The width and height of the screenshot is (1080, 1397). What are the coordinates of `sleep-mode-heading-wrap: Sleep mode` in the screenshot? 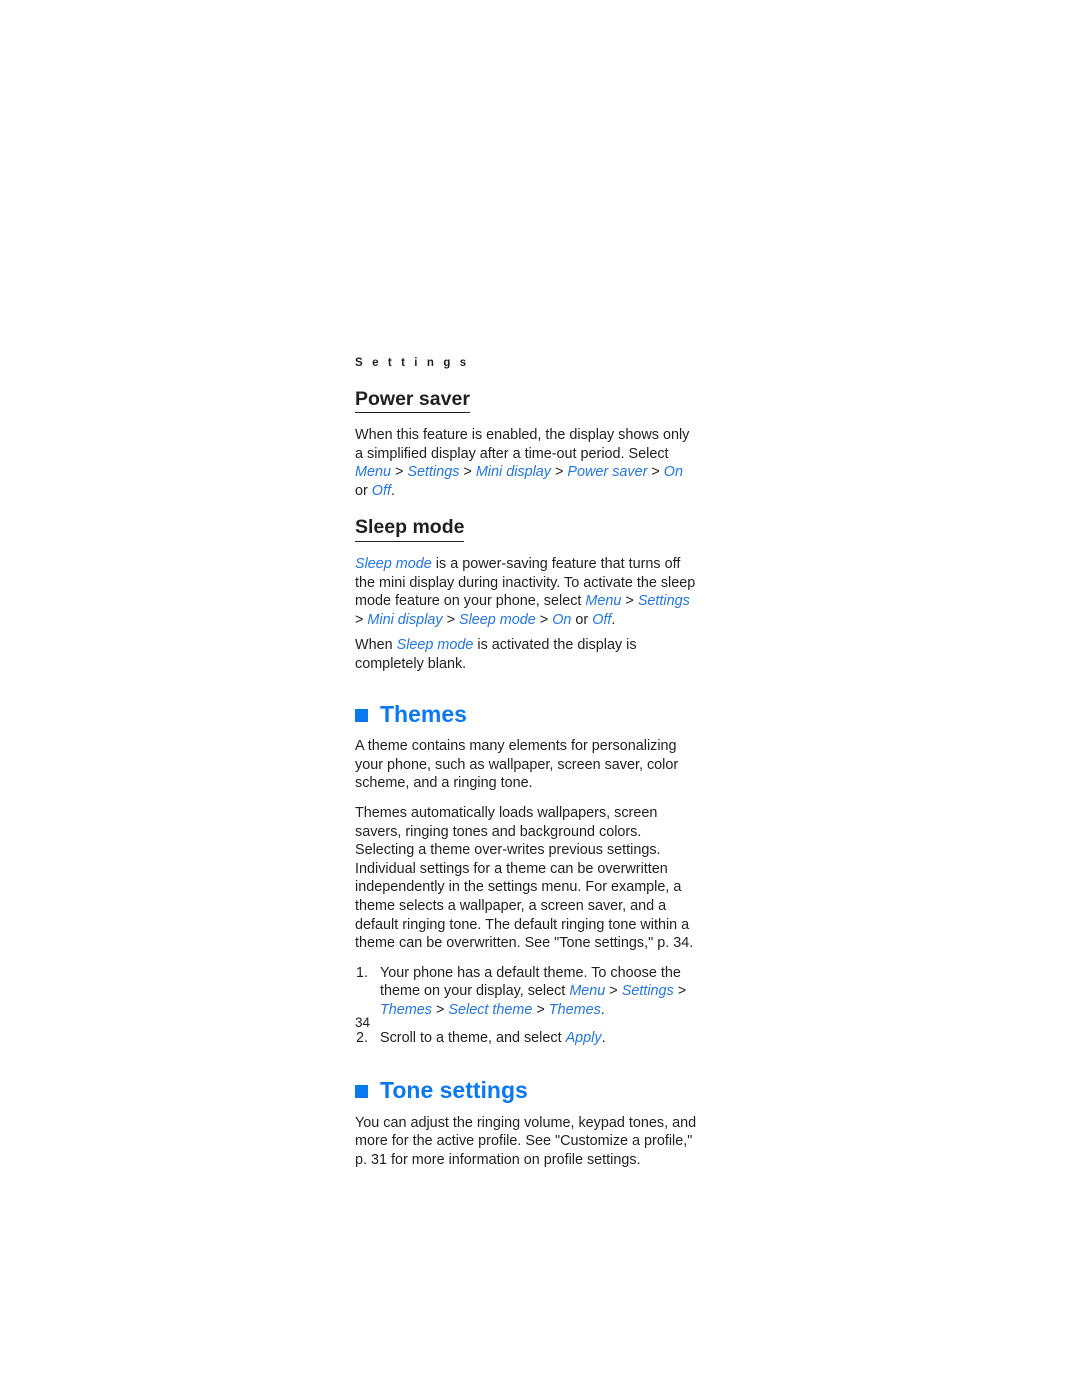 It's located at (526, 532).